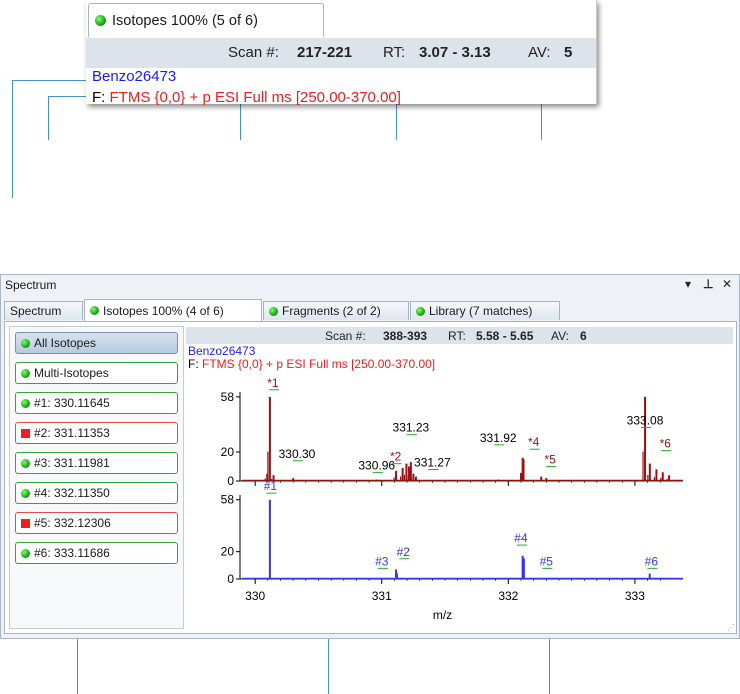 Image resolution: width=740 pixels, height=694 pixels. I want to click on isotope-marker-label: *1, so click(273, 383).